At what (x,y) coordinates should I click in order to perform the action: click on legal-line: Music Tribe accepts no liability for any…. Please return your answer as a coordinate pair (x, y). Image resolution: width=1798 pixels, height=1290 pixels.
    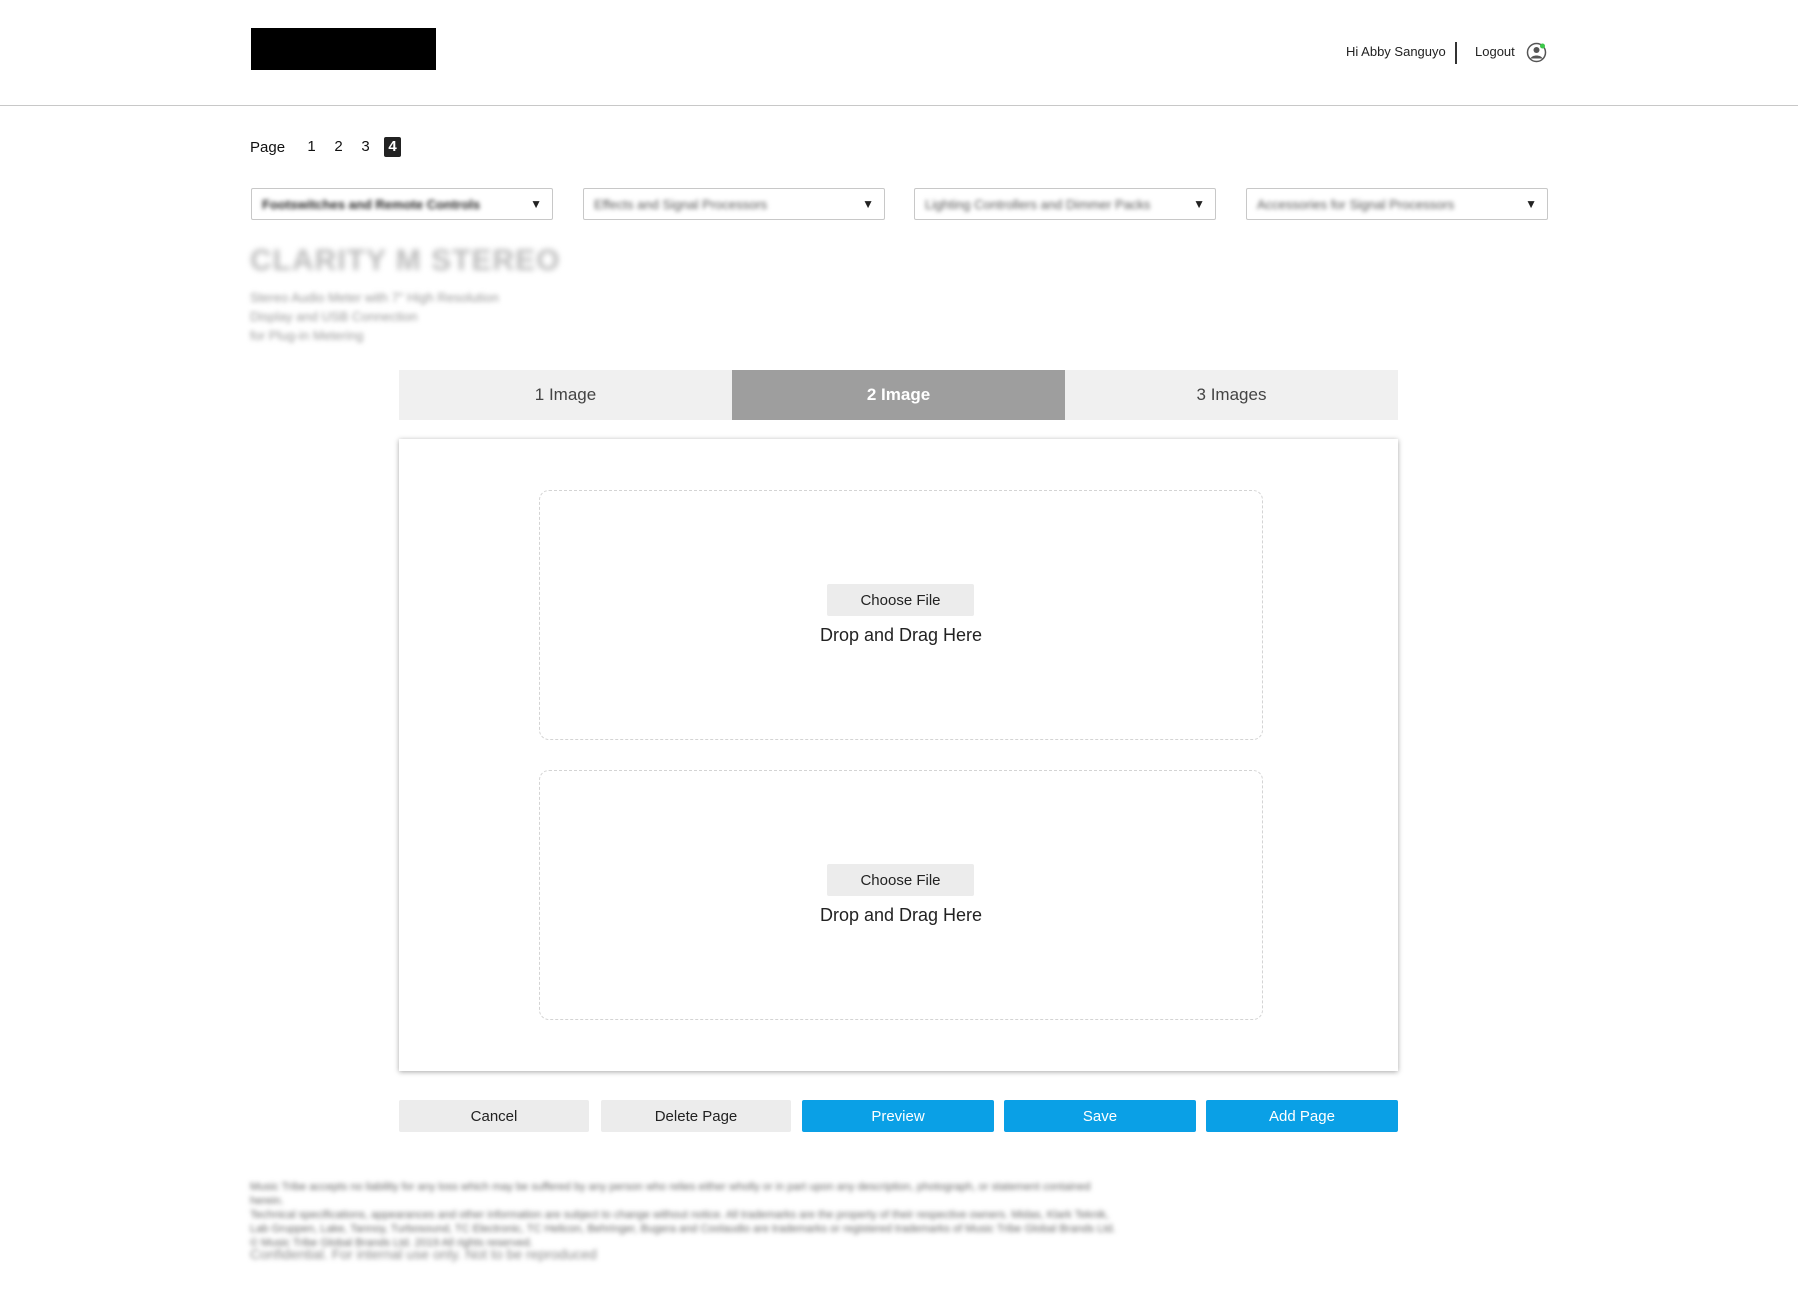
    Looking at the image, I should click on (670, 1194).